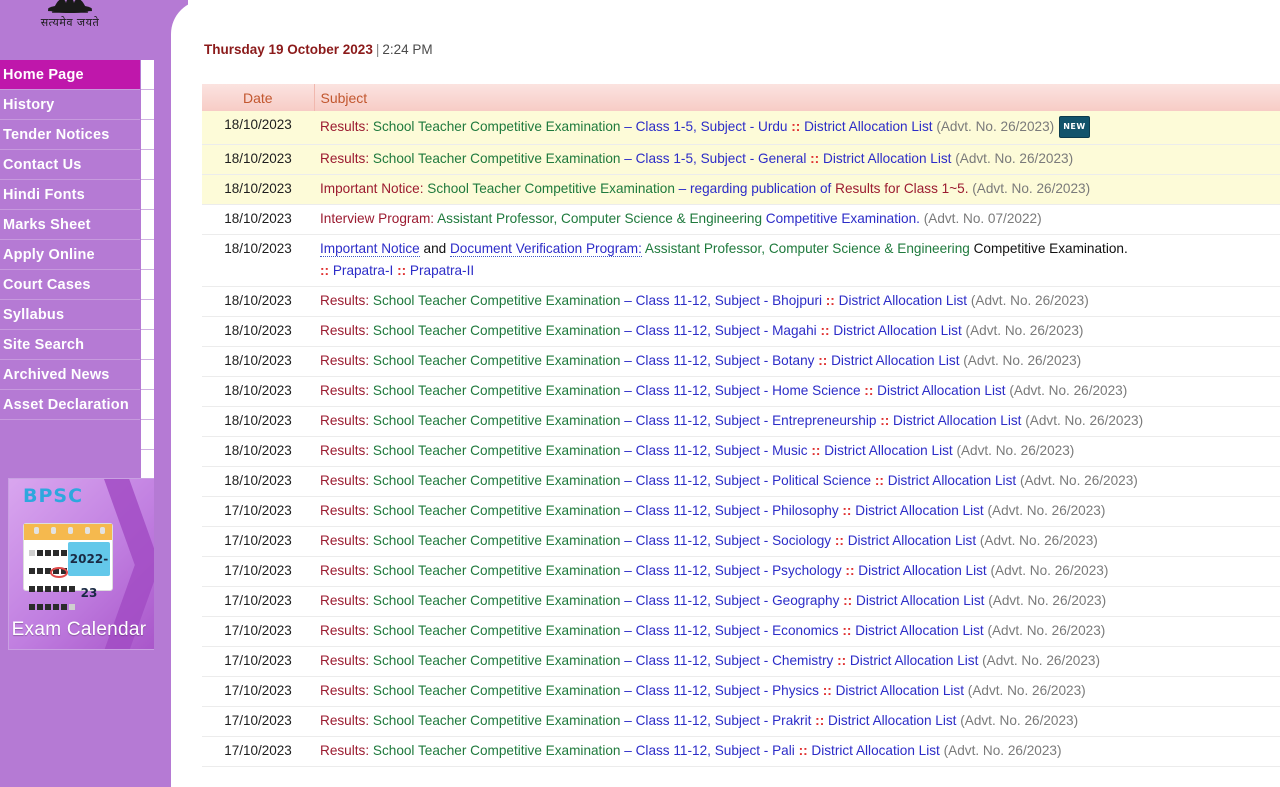  What do you see at coordinates (737, 510) in the screenshot?
I see `class-subject-link: Class 11-12, Subject - Philosophy` at bounding box center [737, 510].